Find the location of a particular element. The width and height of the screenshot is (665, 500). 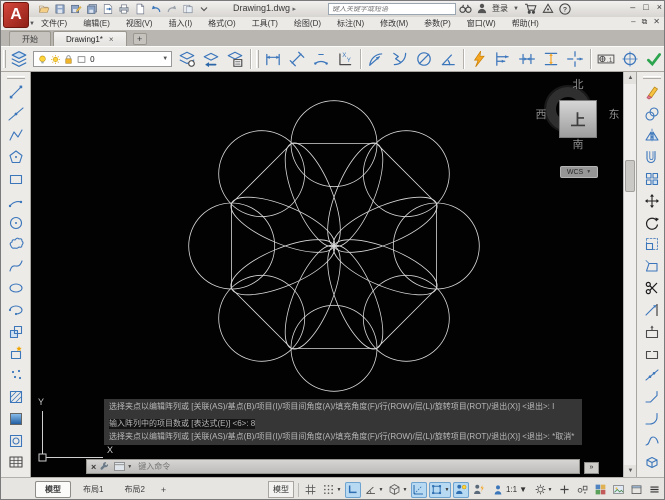

mirror-button is located at coordinates (652, 136).